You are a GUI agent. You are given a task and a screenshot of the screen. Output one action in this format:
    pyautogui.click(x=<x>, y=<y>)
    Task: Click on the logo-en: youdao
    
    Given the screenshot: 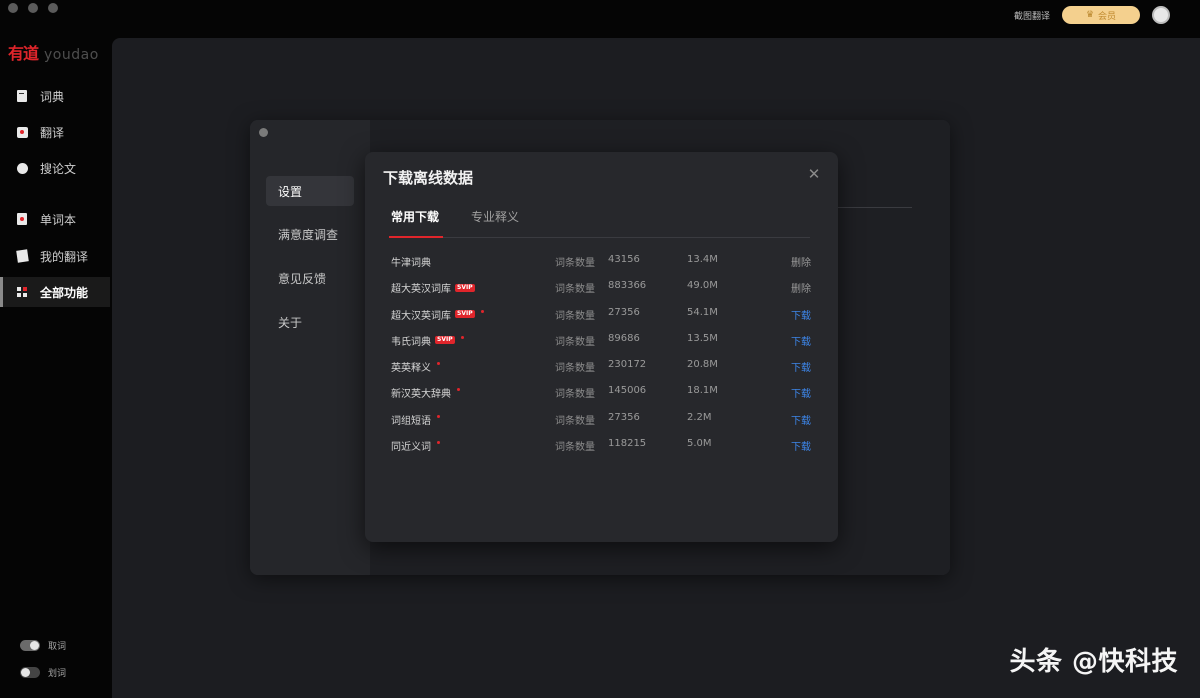 What is the action you would take?
    pyautogui.click(x=71, y=55)
    